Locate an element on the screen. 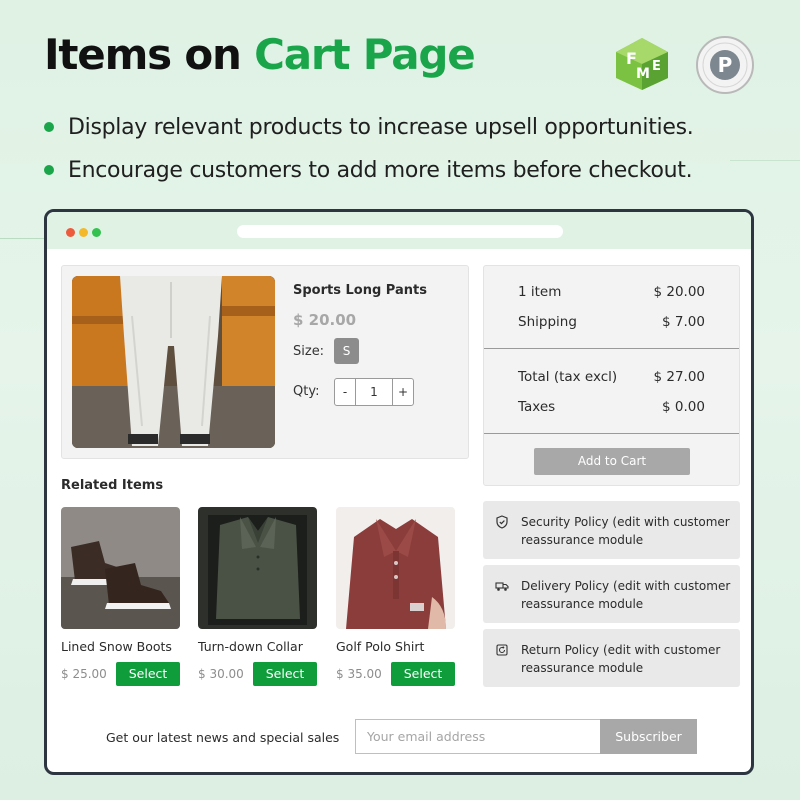  related-item-footer: $ 35.00 Select is located at coordinates (396, 674).